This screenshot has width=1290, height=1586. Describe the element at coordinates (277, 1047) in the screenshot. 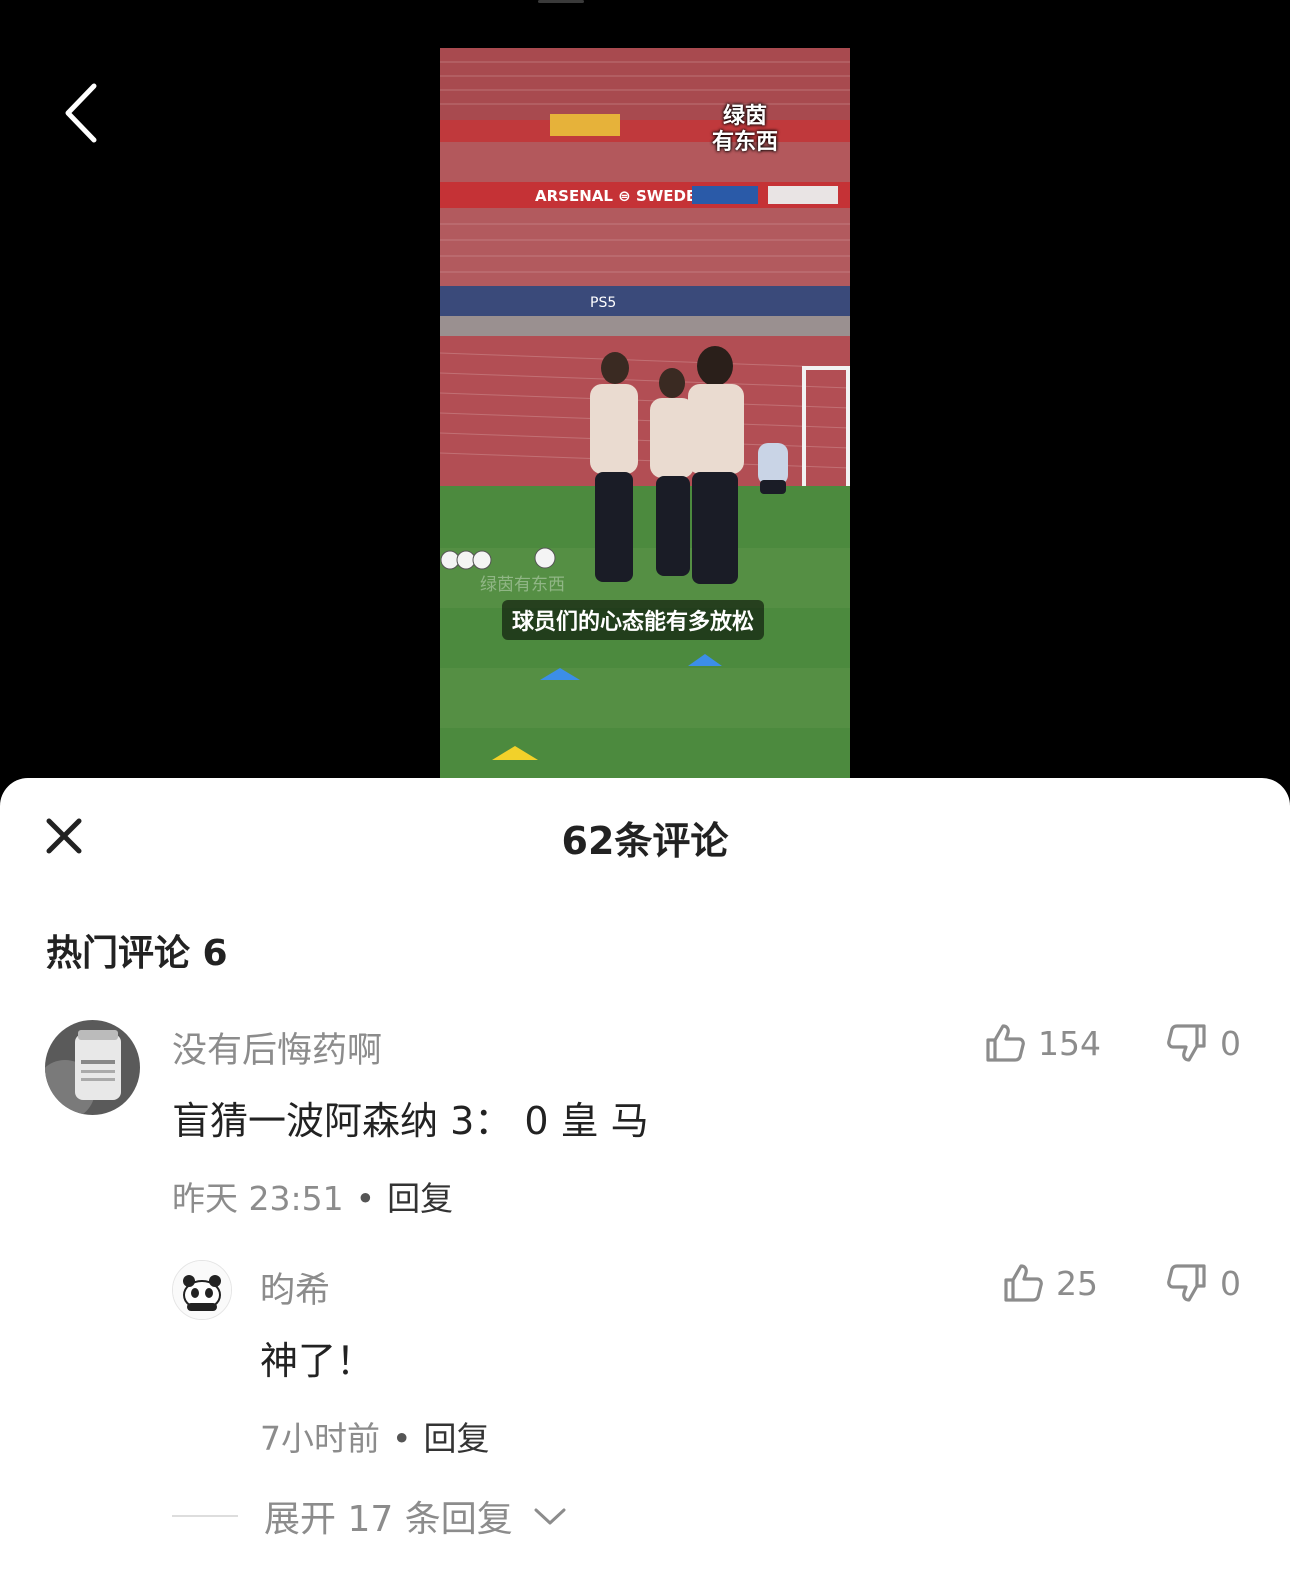

I see `comment-username: 没有后悔药啊` at that location.